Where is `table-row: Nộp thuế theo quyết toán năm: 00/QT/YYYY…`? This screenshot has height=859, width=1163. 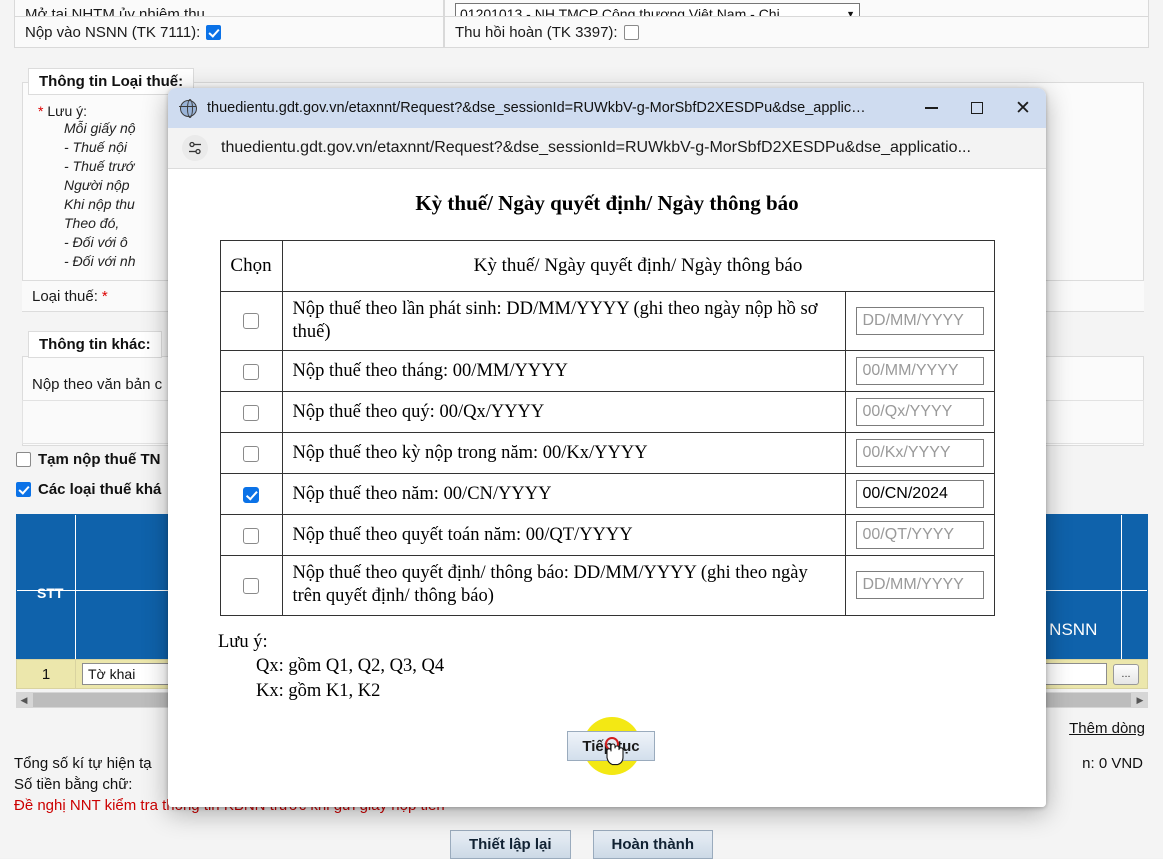 table-row: Nộp thuế theo quyết toán năm: 00/QT/YYYY… is located at coordinates (607, 535).